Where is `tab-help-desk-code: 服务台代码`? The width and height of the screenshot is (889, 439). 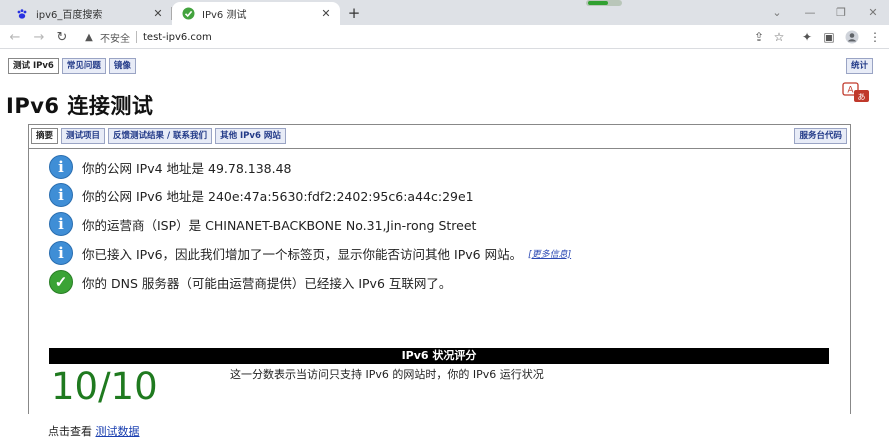 tab-help-desk-code: 服务台代码 is located at coordinates (820, 136).